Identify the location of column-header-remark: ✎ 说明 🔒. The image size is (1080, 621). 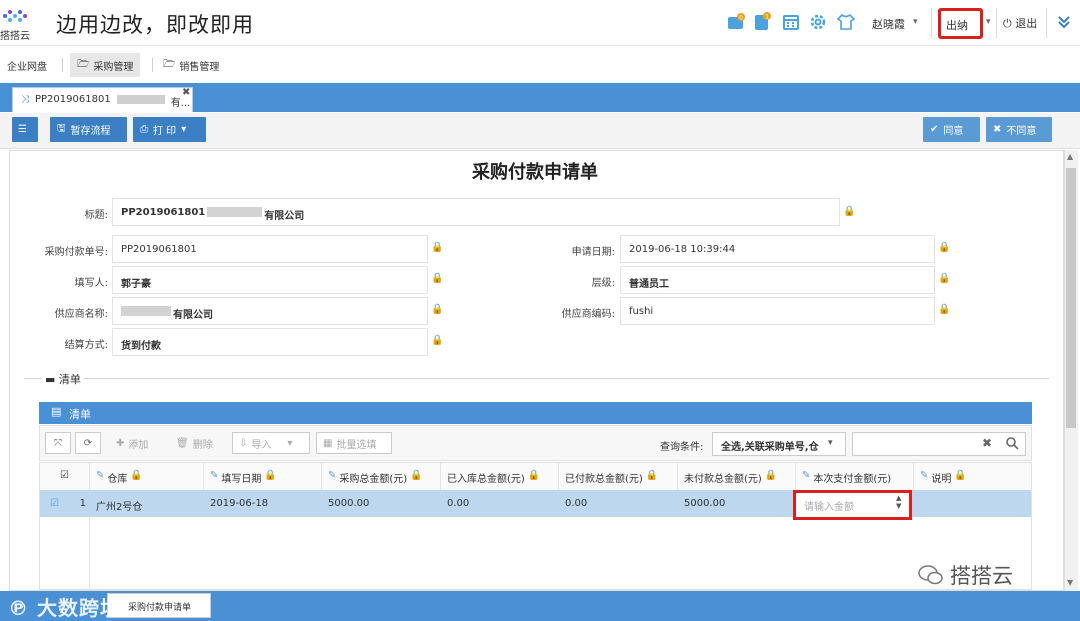
(972, 476).